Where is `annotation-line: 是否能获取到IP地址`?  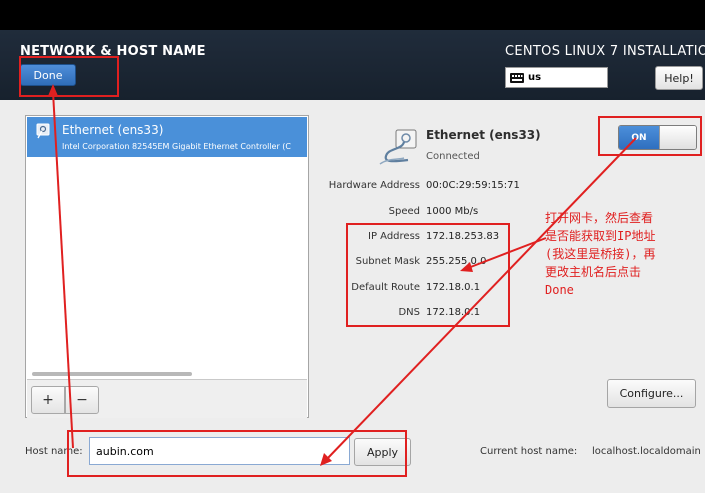 annotation-line: 是否能获取到IP地址 is located at coordinates (600, 236).